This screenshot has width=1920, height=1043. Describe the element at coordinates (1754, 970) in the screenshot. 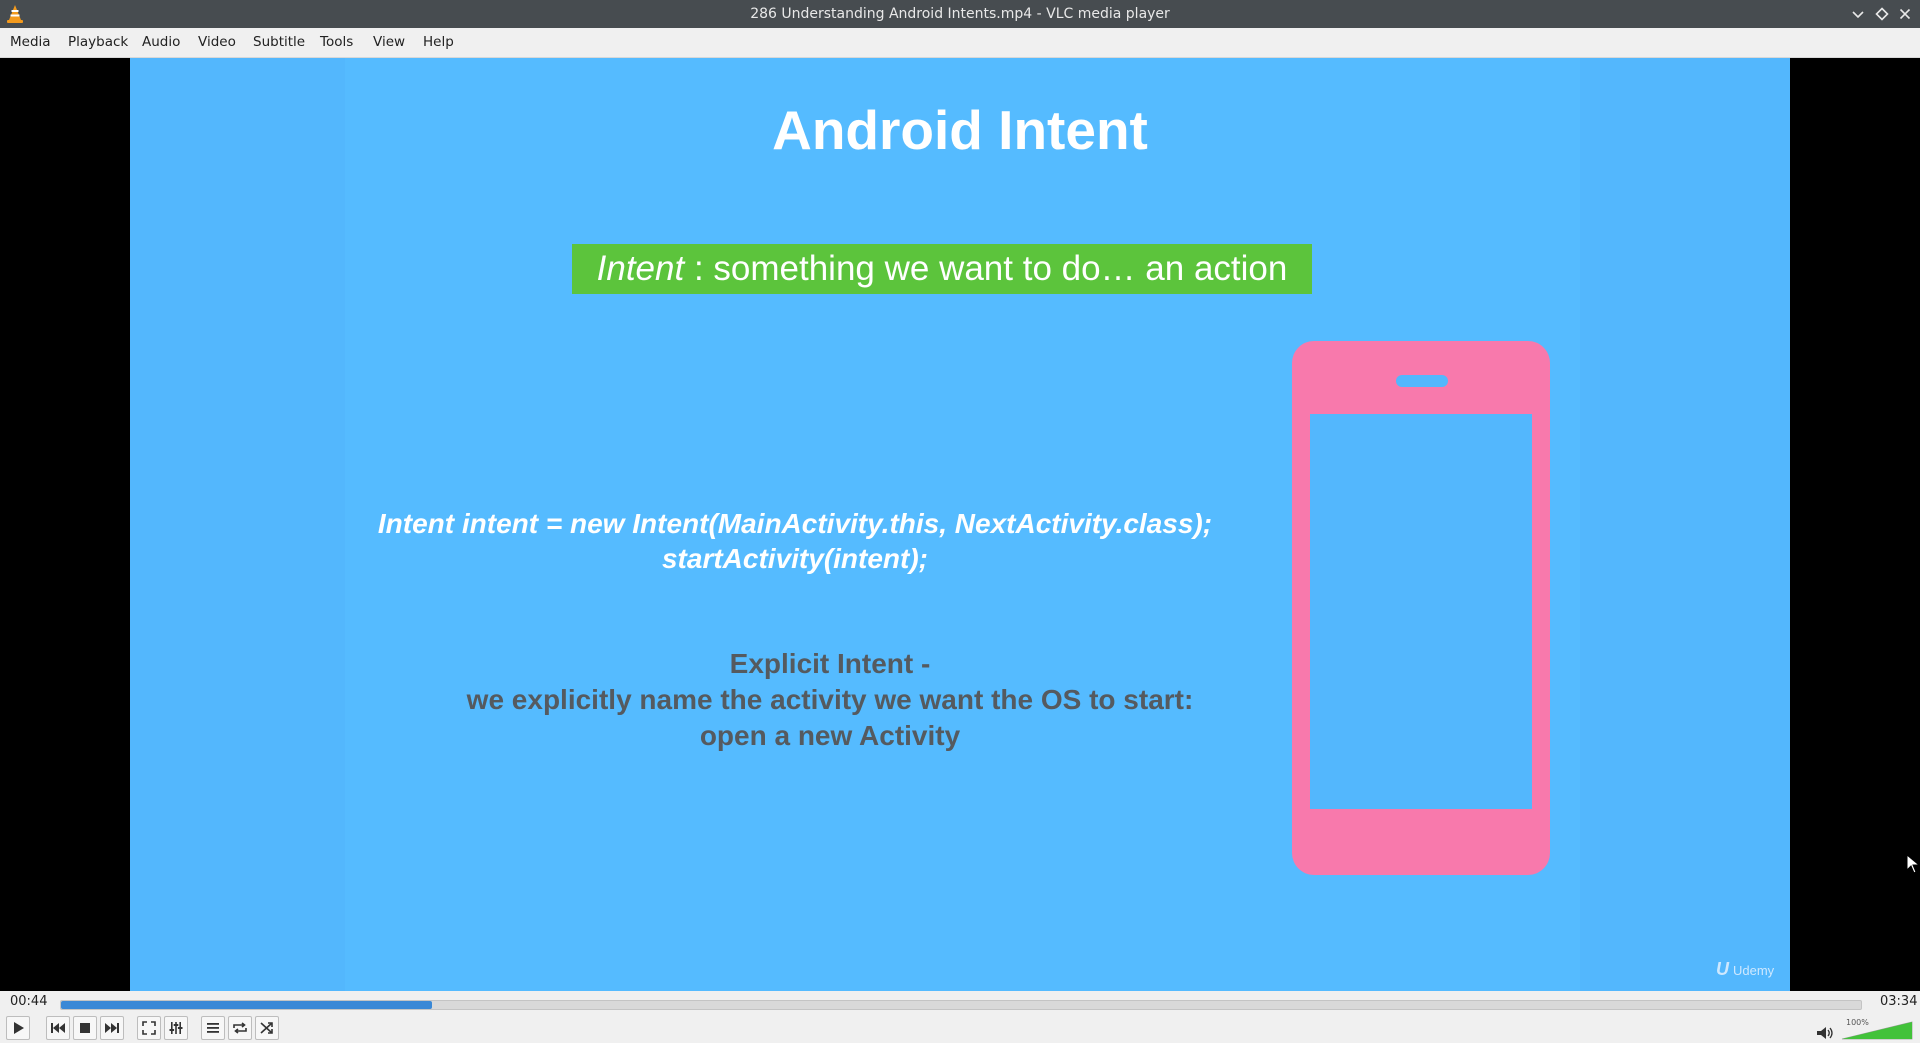

I see `watermark-text: Udemy` at that location.